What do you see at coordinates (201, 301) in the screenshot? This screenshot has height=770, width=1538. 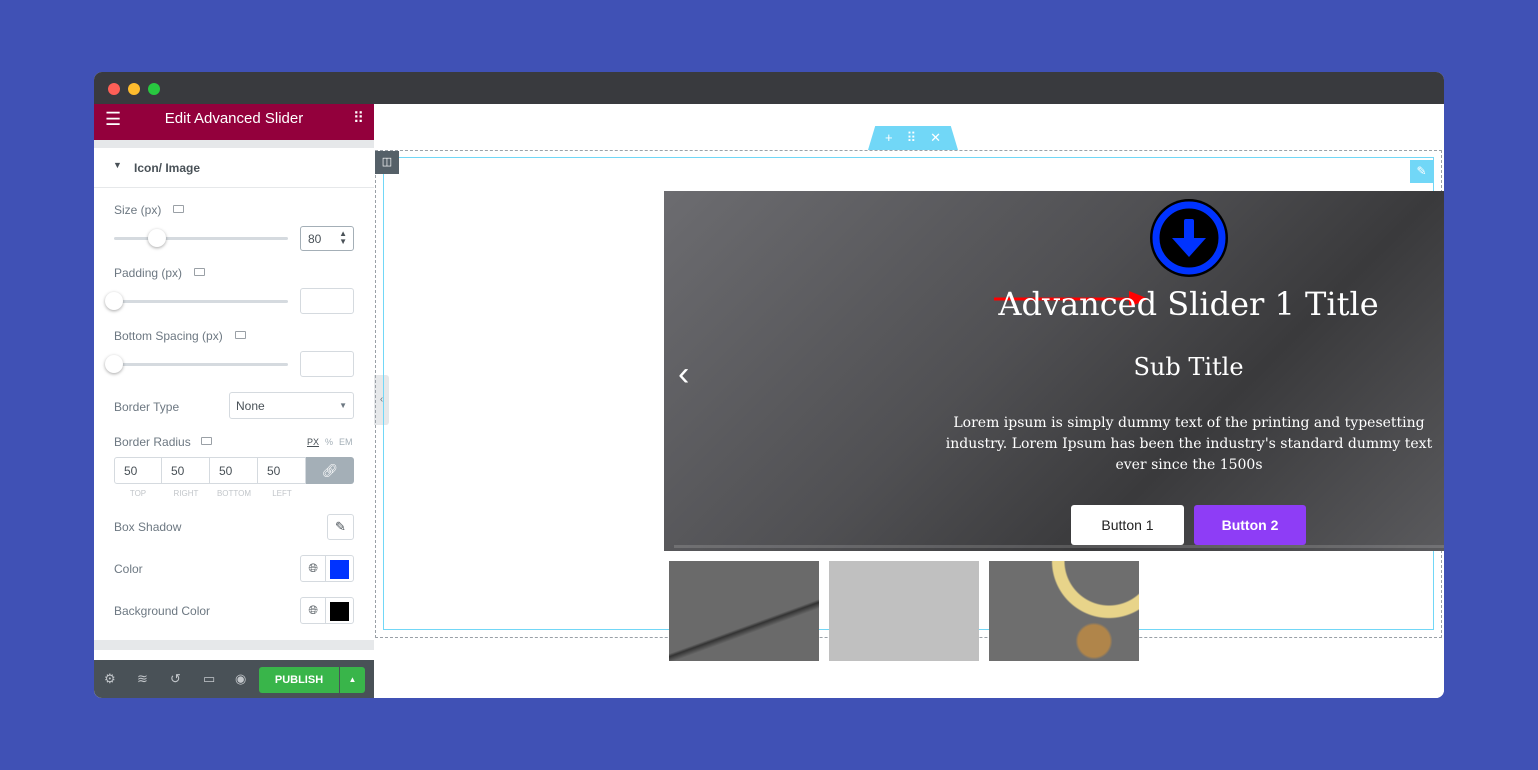 I see `padding-slider` at bounding box center [201, 301].